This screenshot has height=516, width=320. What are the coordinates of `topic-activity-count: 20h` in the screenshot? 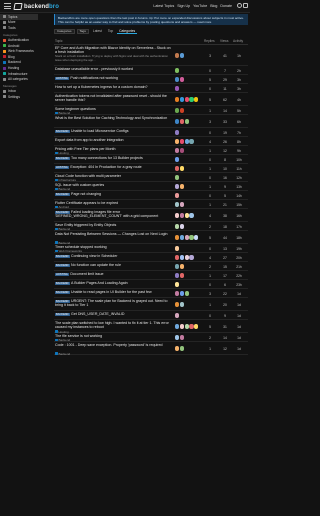 It's located at (239, 258).